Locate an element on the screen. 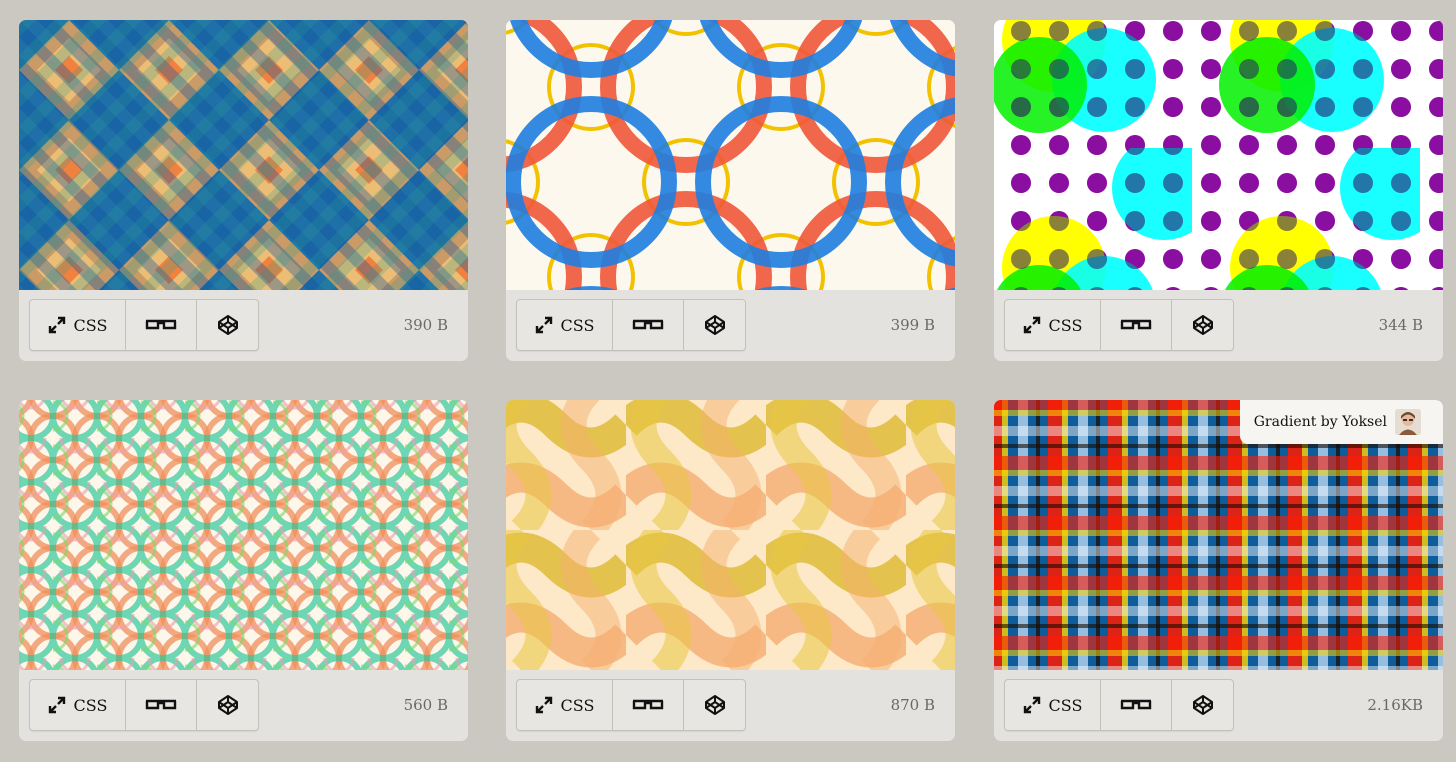  card-toolbar: CSS 399 B is located at coordinates (730, 325).